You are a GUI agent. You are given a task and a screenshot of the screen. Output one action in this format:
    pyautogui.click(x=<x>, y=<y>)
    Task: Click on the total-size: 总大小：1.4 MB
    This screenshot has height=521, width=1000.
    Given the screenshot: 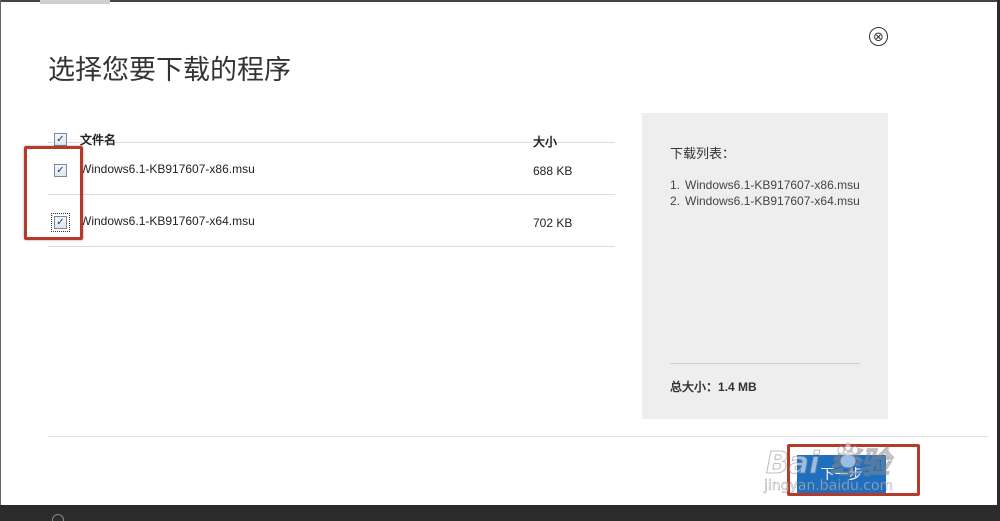 What is the action you would take?
    pyautogui.click(x=713, y=386)
    